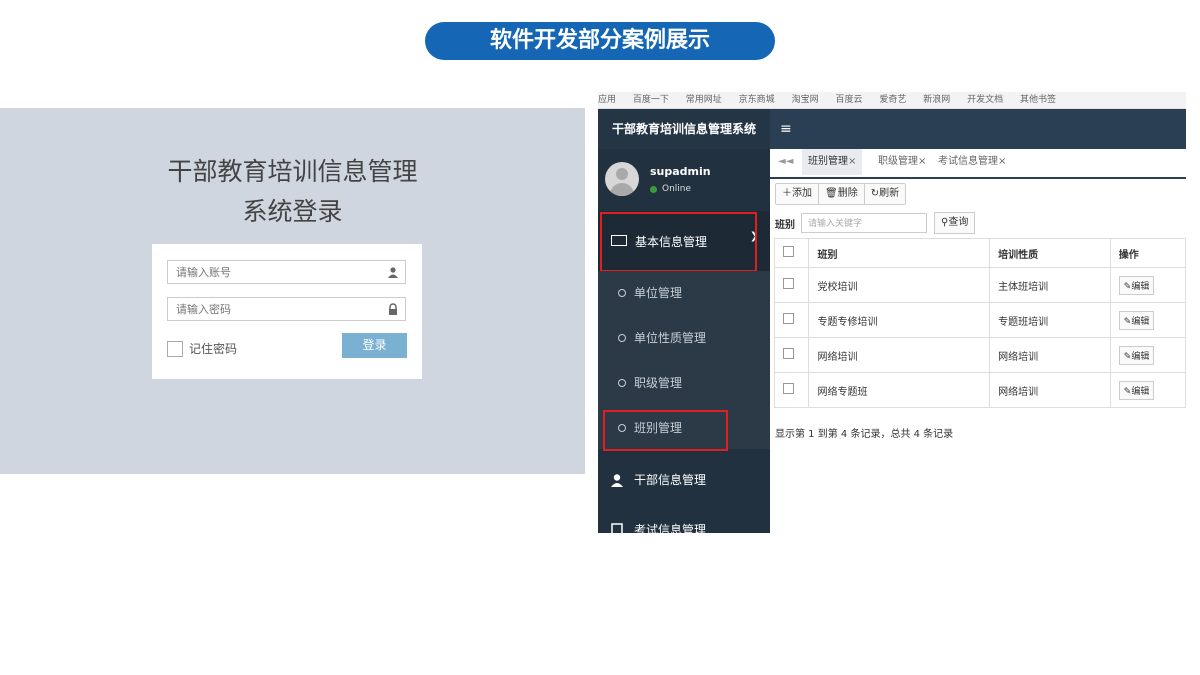 Image resolution: width=1200 pixels, height=675 pixels. Describe the element at coordinates (786, 129) in the screenshot. I see `menu-toggle-icon: ≡` at that location.